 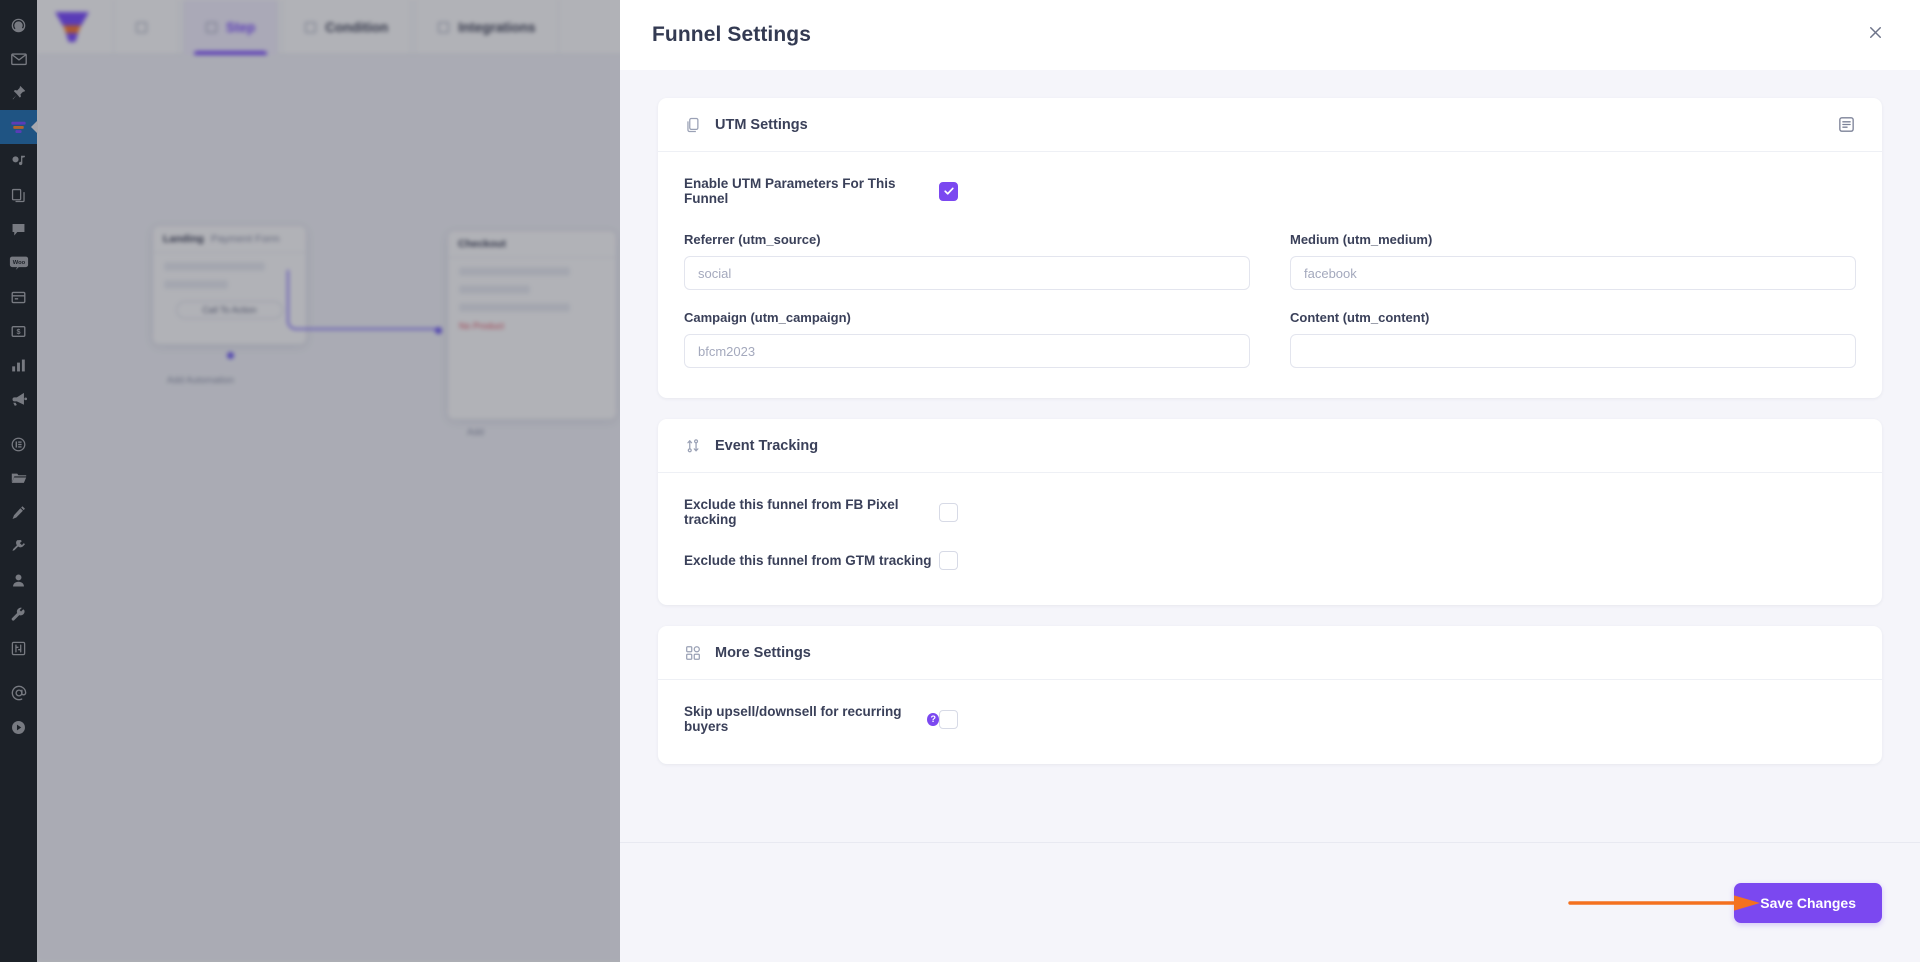 I want to click on utm-medium-field: Medium (utm_medium), so click(x=1573, y=261).